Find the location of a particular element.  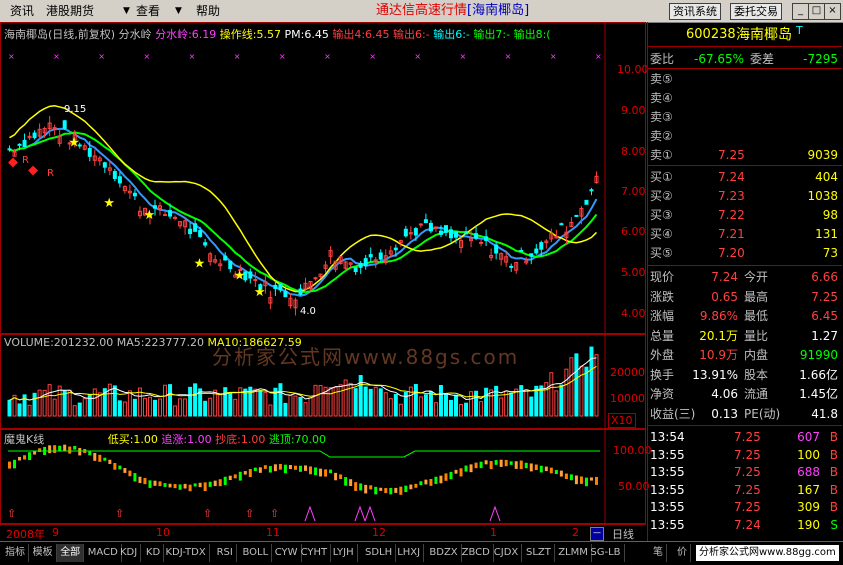

date-year: 2008年 is located at coordinates (25, 534).